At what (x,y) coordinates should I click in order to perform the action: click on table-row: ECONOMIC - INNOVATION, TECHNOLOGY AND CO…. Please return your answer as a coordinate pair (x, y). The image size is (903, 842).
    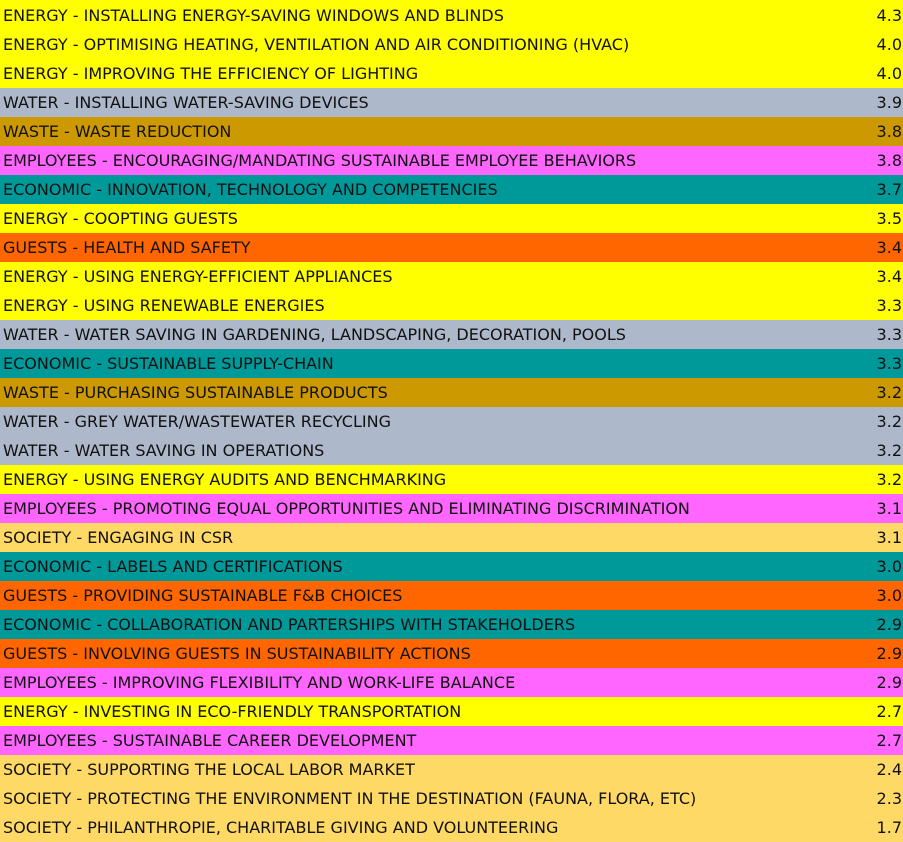
    Looking at the image, I should click on (451, 189).